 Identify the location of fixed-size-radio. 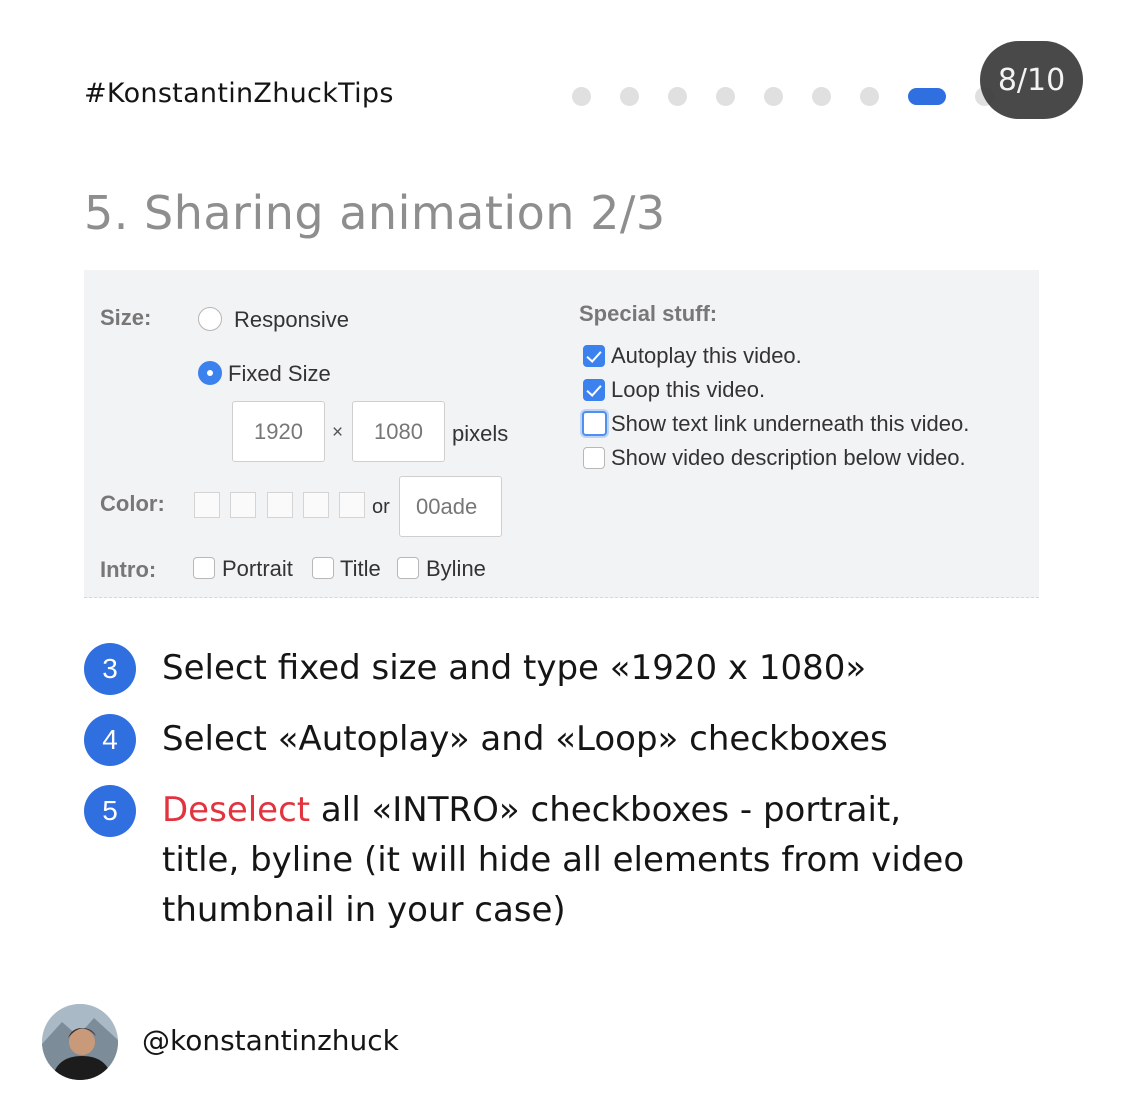
(210, 373).